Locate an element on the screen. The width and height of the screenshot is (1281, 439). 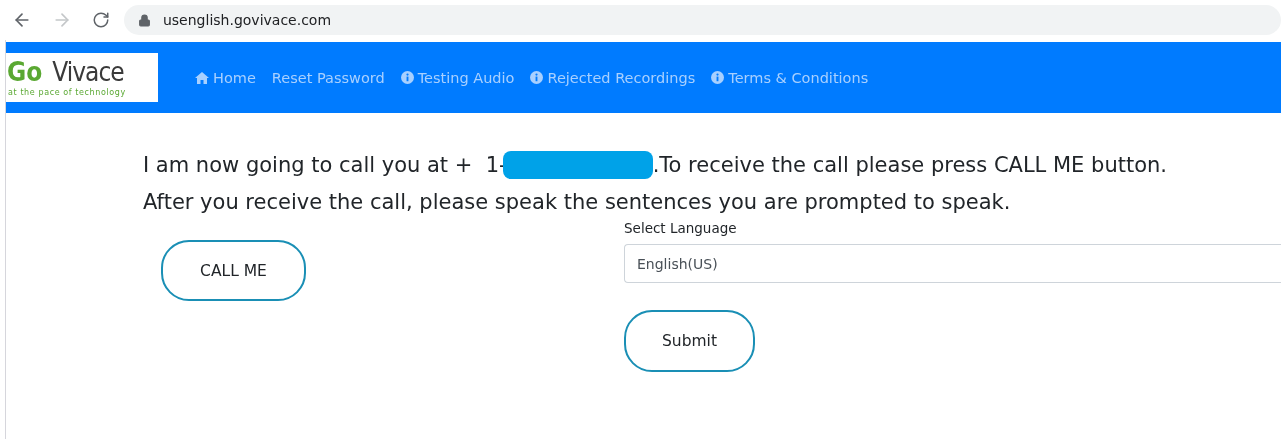
field-label: Select Language is located at coordinates (681, 228).